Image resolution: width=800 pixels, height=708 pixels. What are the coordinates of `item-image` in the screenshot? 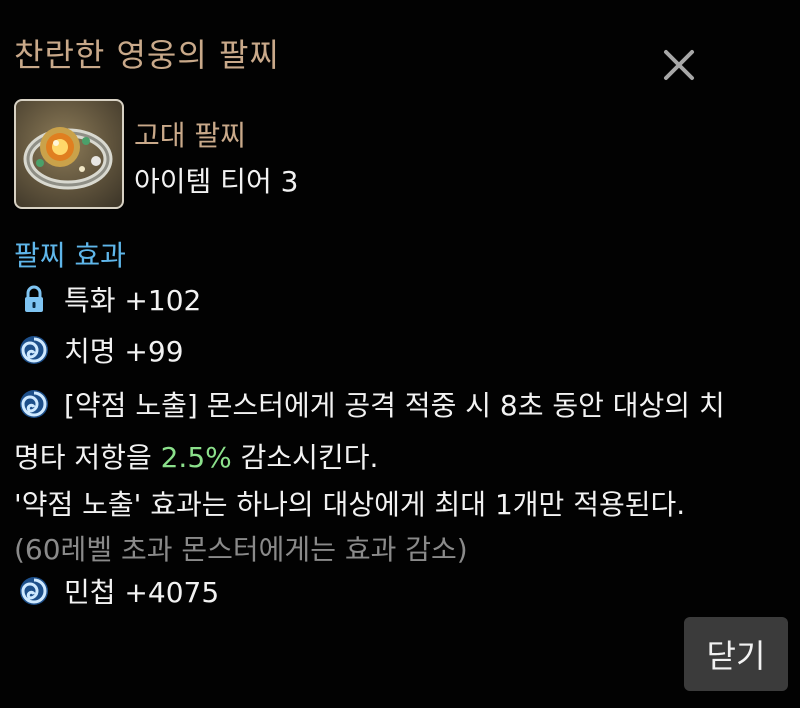 It's located at (69, 154).